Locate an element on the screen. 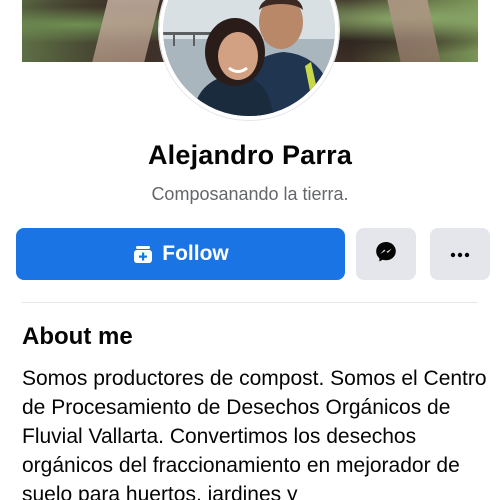  about-heading: About me is located at coordinates (77, 336).